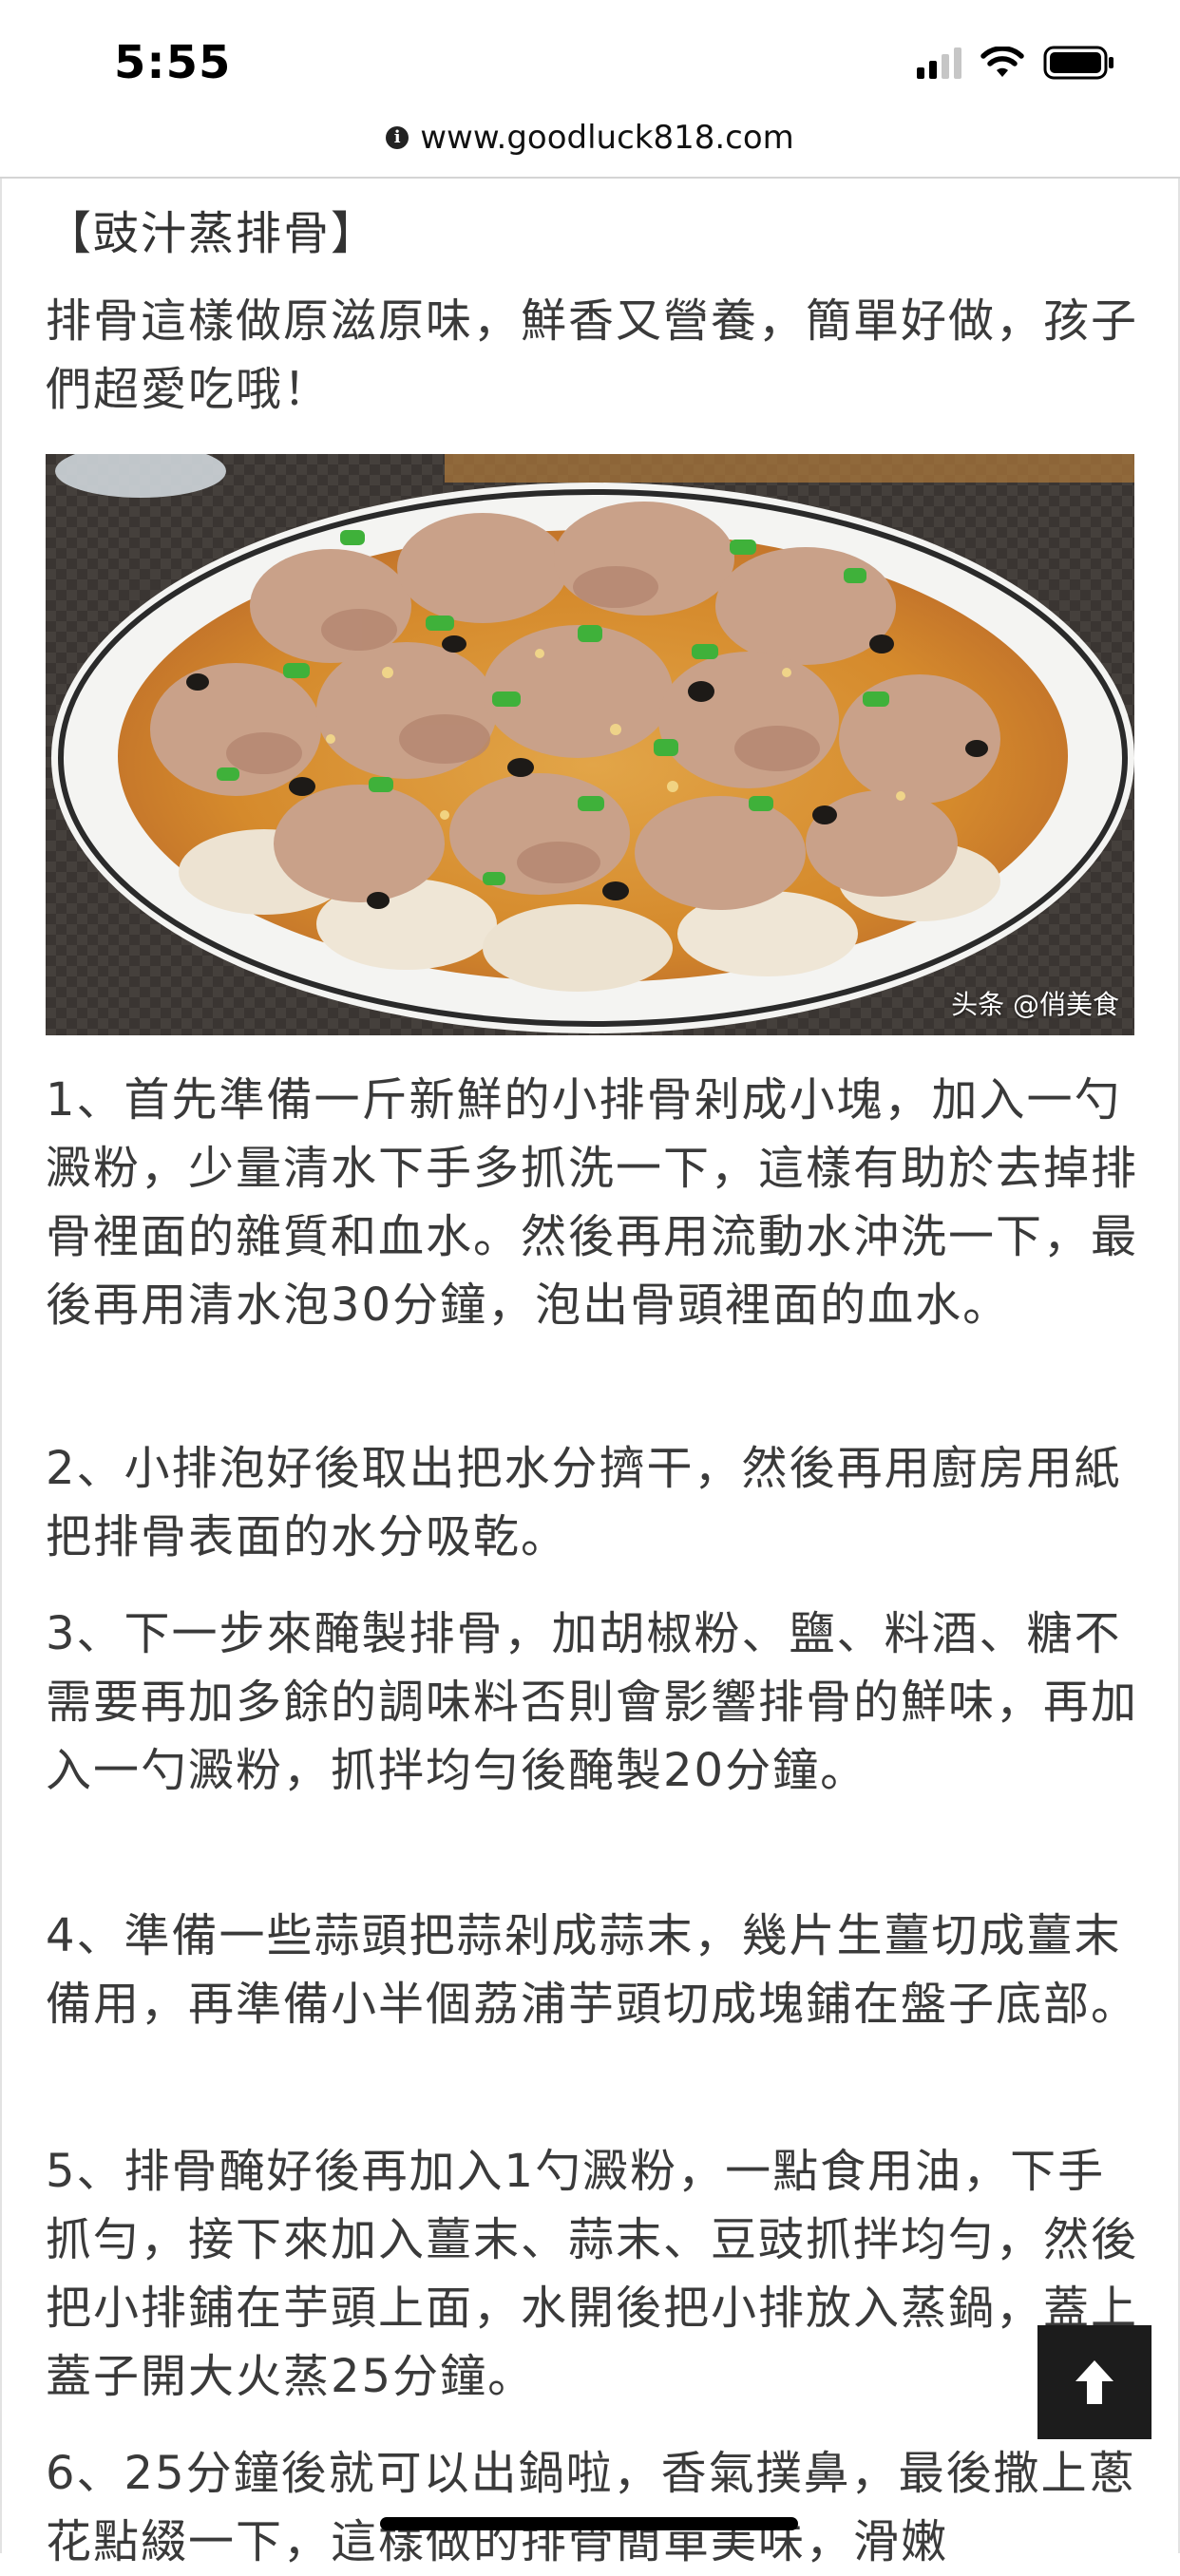  Describe the element at coordinates (1002, 62) in the screenshot. I see `wifi-icon` at that location.